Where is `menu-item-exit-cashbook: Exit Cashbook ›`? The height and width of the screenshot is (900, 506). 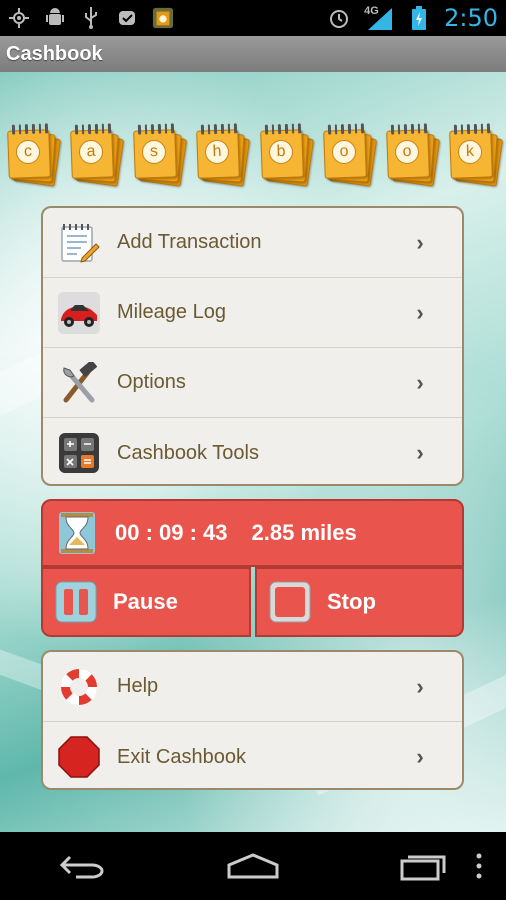 menu-item-exit-cashbook: Exit Cashbook › is located at coordinates (252, 755).